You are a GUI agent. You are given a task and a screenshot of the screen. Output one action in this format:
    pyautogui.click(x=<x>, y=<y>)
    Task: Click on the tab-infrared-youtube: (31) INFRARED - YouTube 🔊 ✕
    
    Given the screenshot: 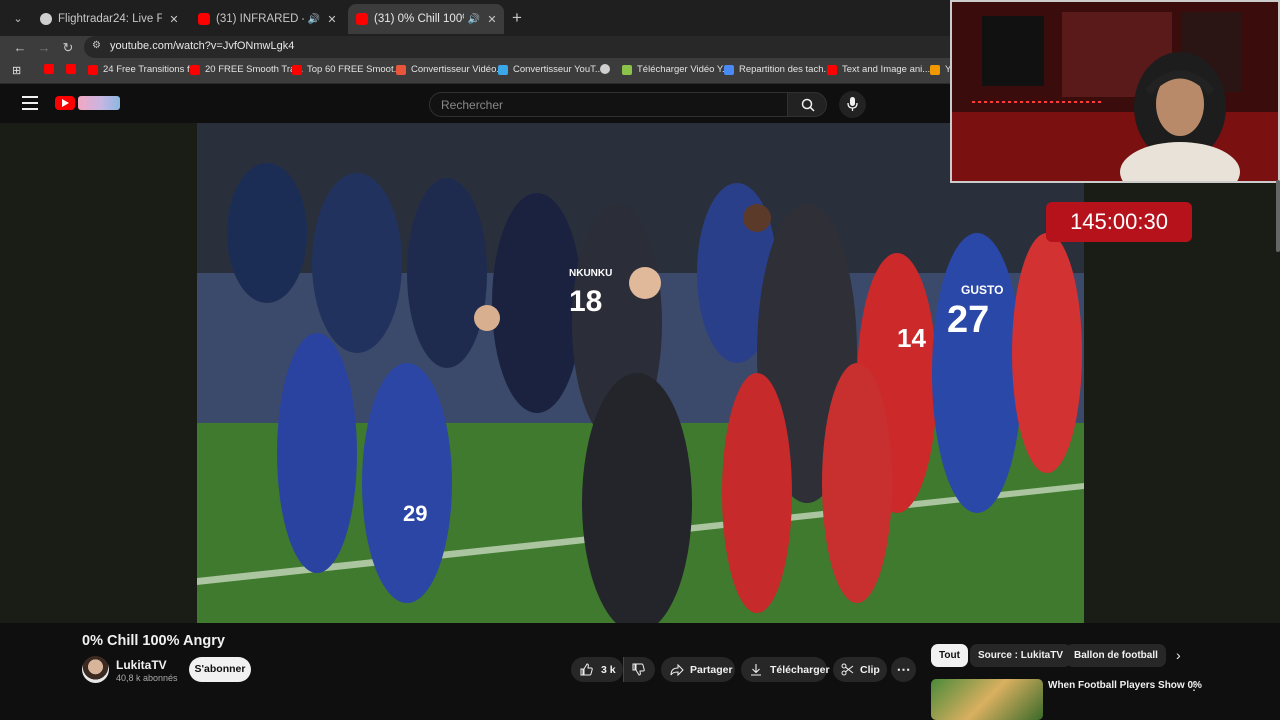 What is the action you would take?
    pyautogui.click(x=267, y=19)
    